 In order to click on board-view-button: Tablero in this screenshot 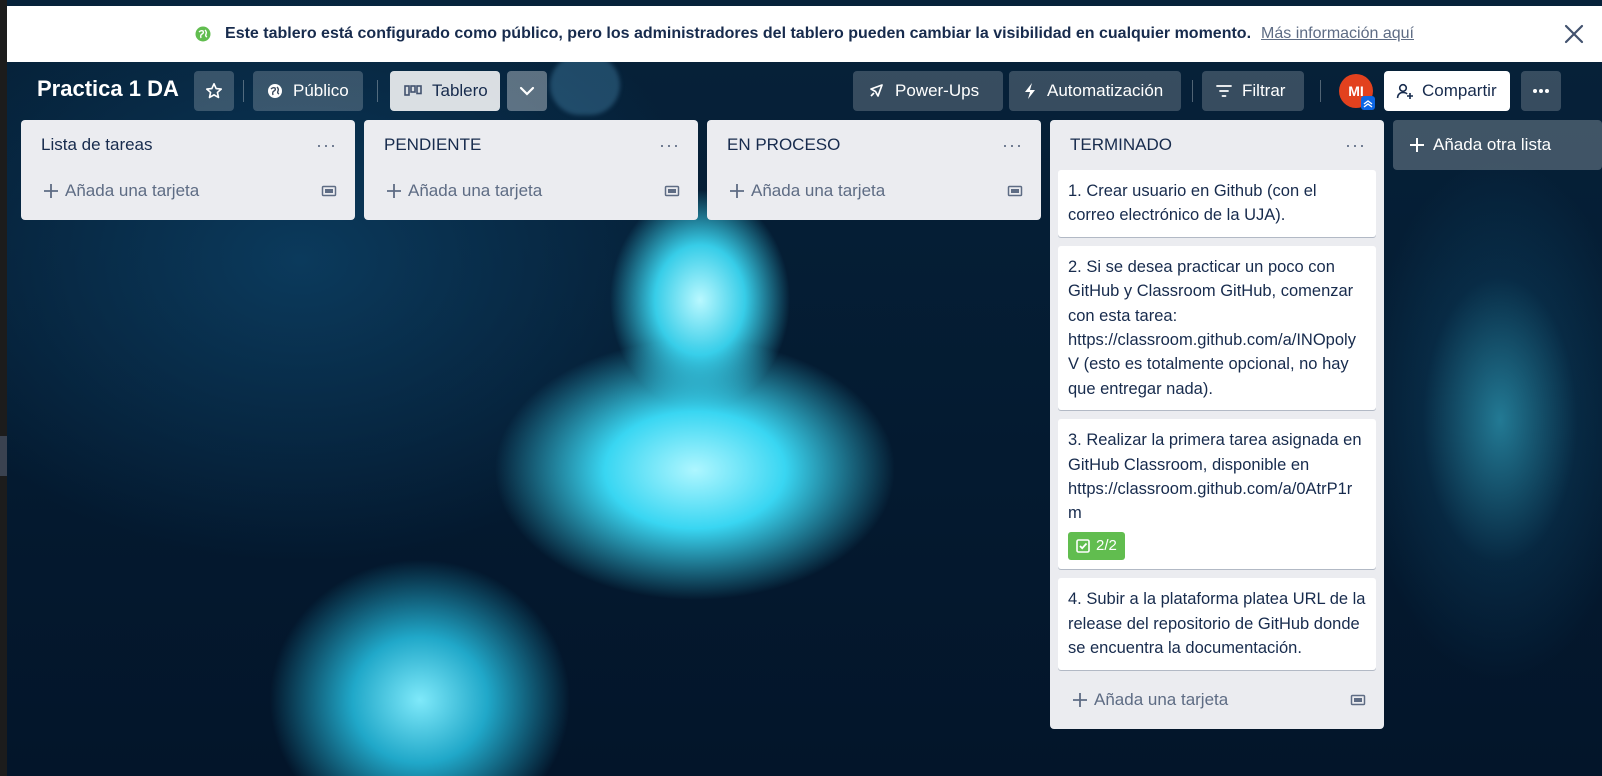, I will do `click(445, 91)`.